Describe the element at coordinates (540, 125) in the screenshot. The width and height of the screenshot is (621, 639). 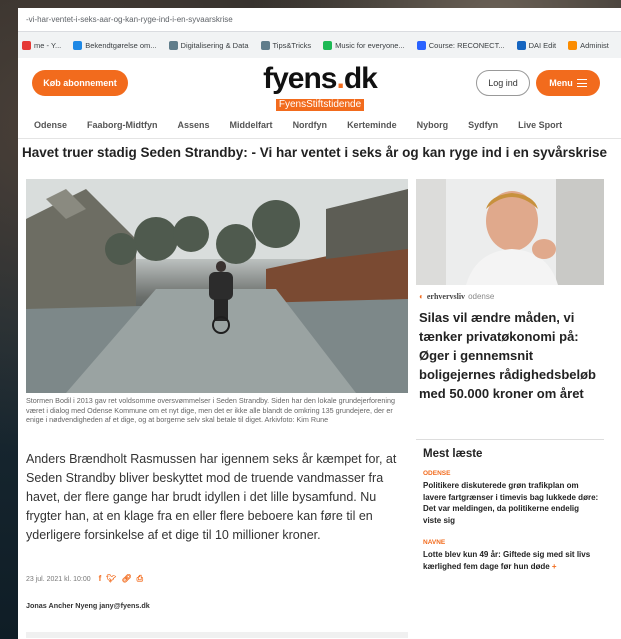
I see `nav-item-live-sport: Live Sport` at that location.